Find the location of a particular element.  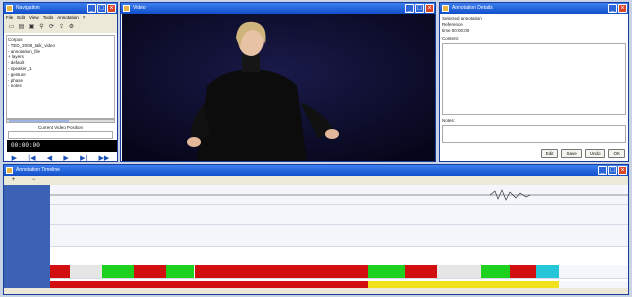

refresh-icon: ⟳ is located at coordinates (51, 27).